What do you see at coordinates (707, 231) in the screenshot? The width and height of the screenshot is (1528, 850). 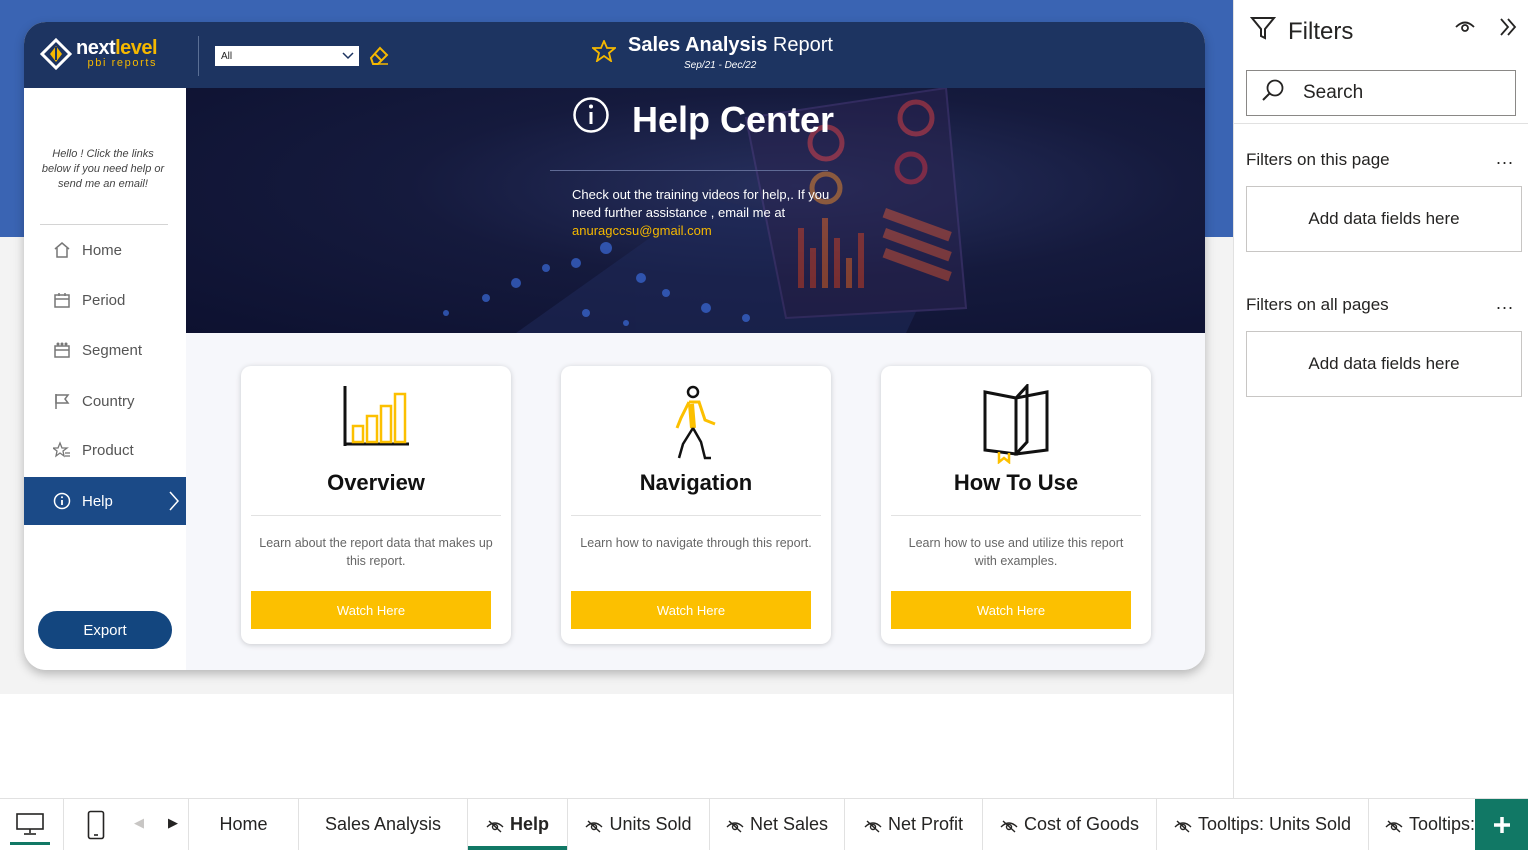 I see `help-email-link: anuragccsu@gmail.com` at bounding box center [707, 231].